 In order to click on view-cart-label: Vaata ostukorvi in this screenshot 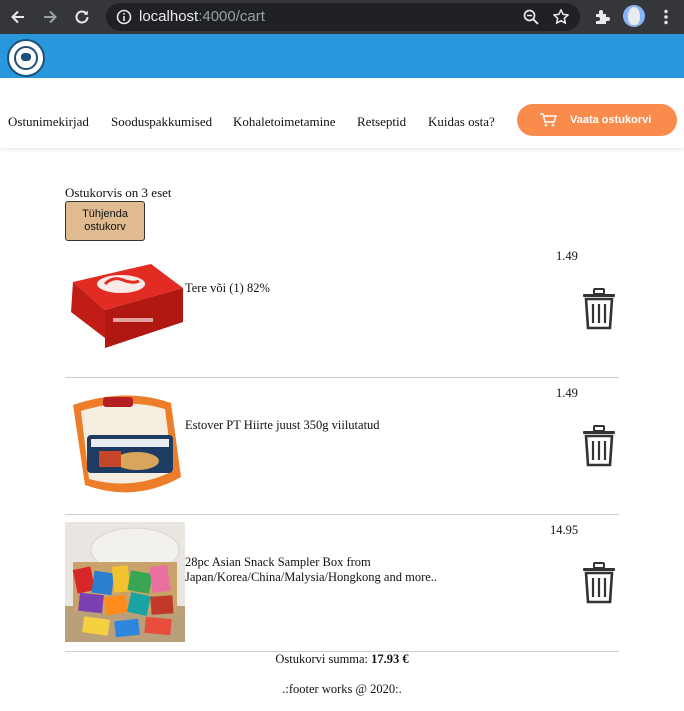, I will do `click(611, 120)`.